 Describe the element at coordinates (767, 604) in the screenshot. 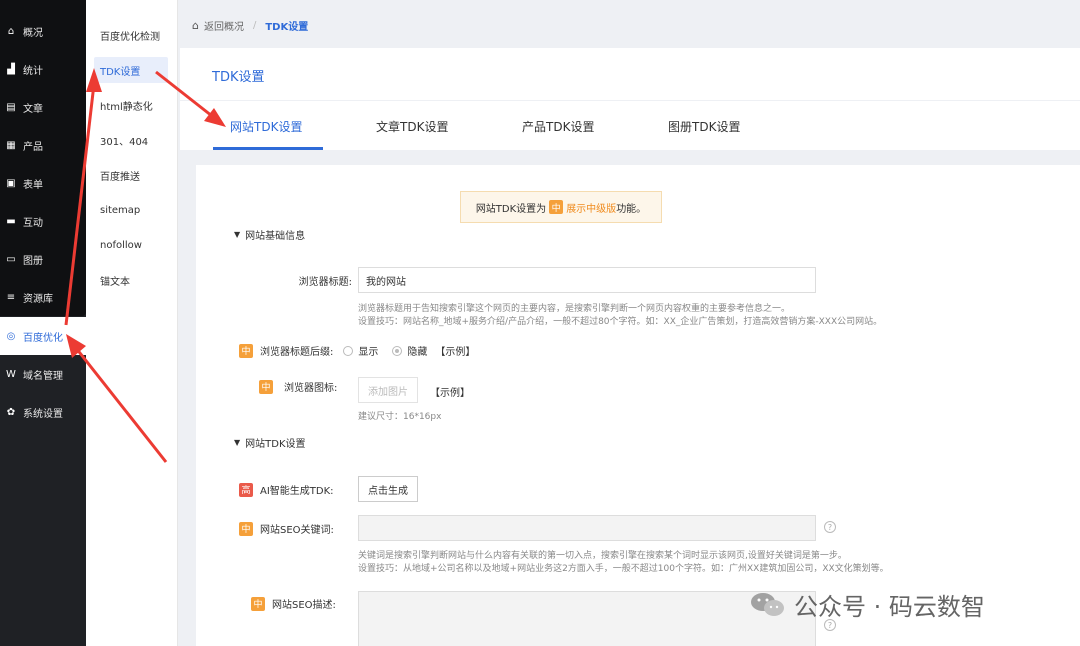

I see `wechat-icon` at that location.